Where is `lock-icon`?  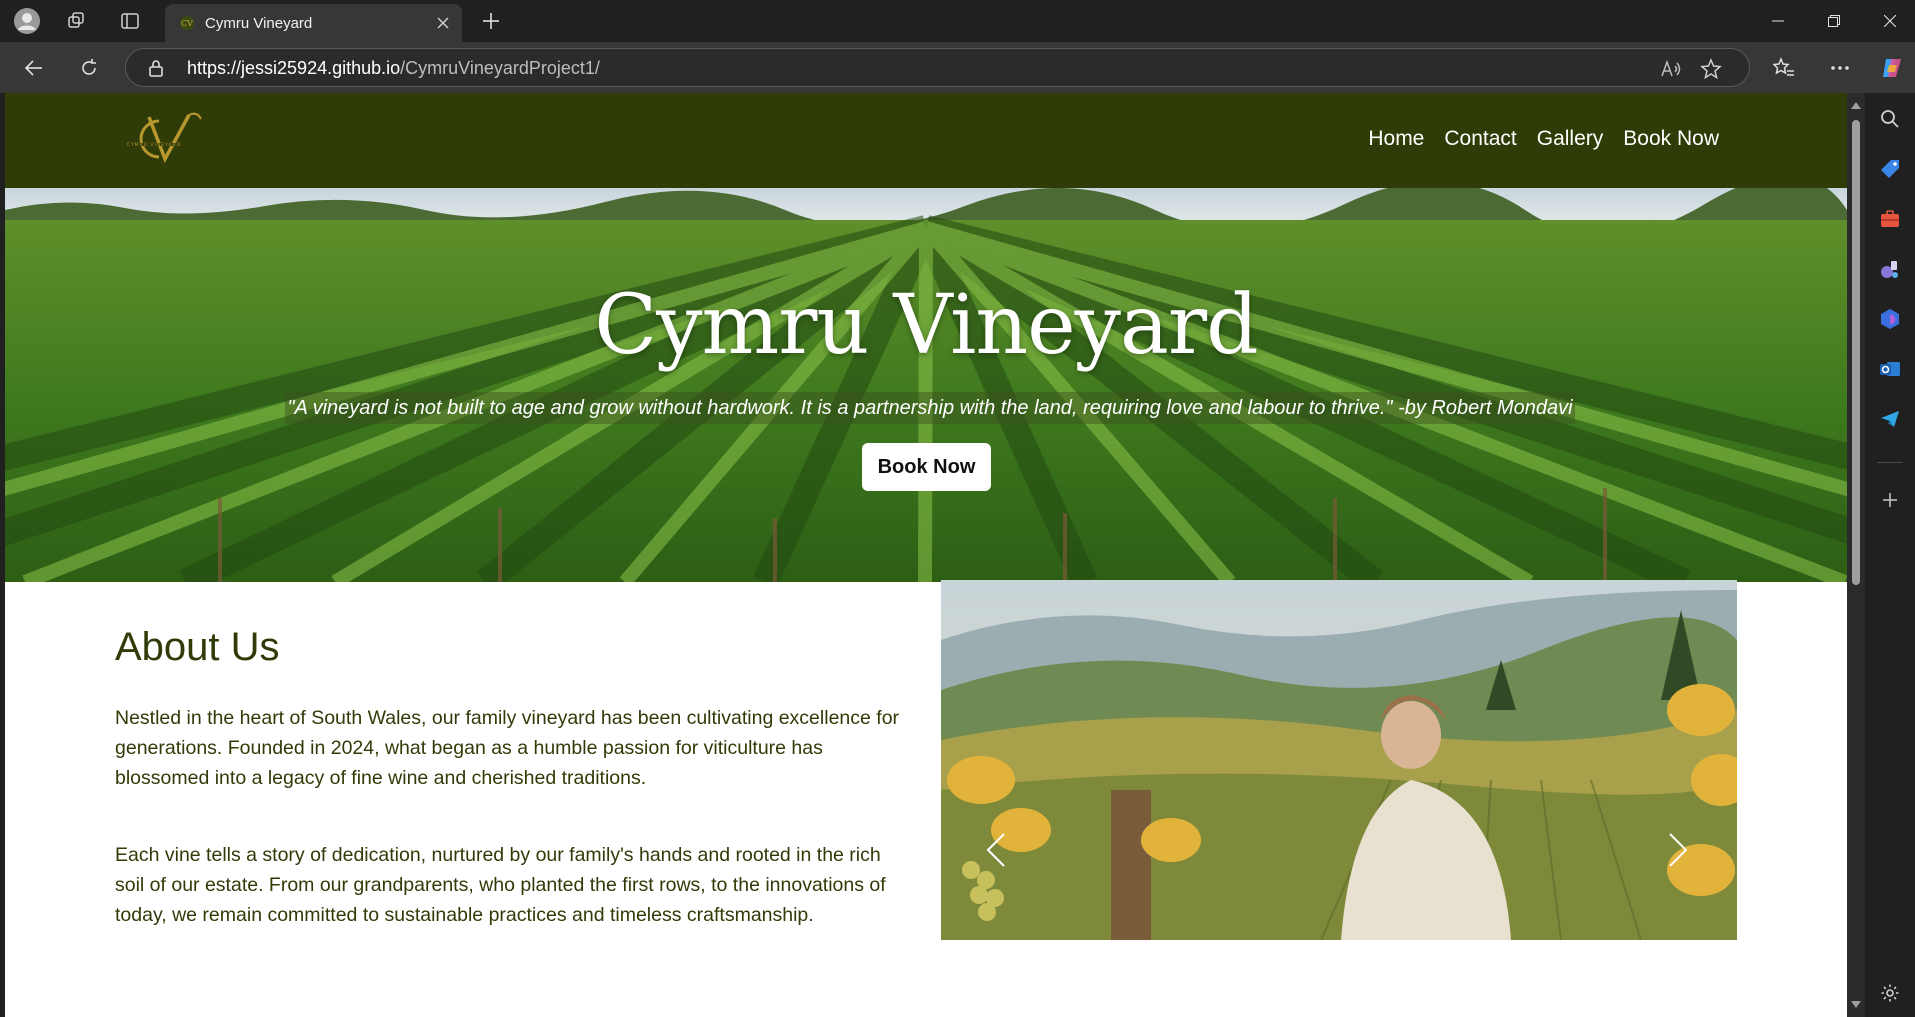 lock-icon is located at coordinates (156, 68).